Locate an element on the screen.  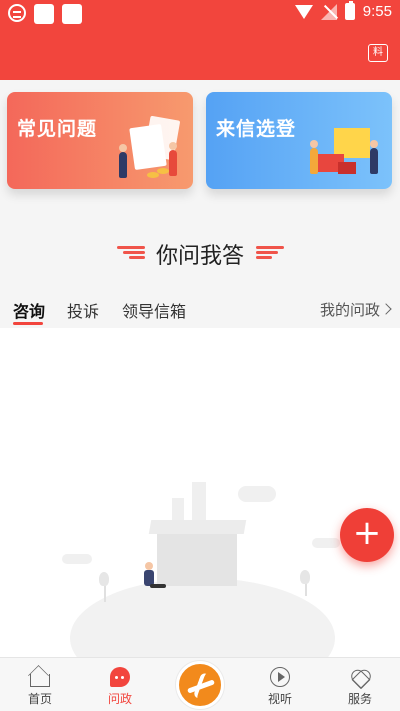
status-time: 9:55 is located at coordinates (377, 11).